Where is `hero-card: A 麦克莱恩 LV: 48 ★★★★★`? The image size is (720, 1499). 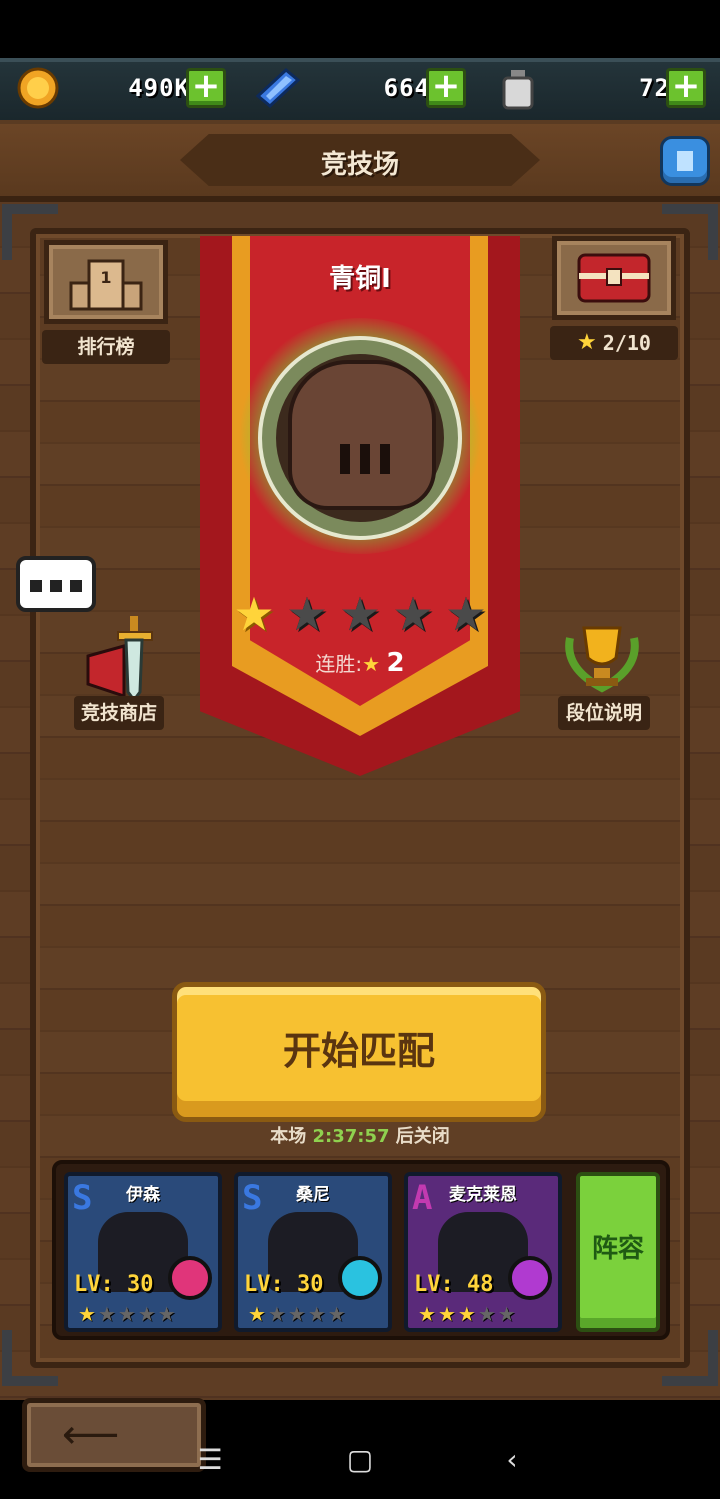
hero-card: A 麦克莱恩 LV: 48 ★★★★★ is located at coordinates (483, 1252).